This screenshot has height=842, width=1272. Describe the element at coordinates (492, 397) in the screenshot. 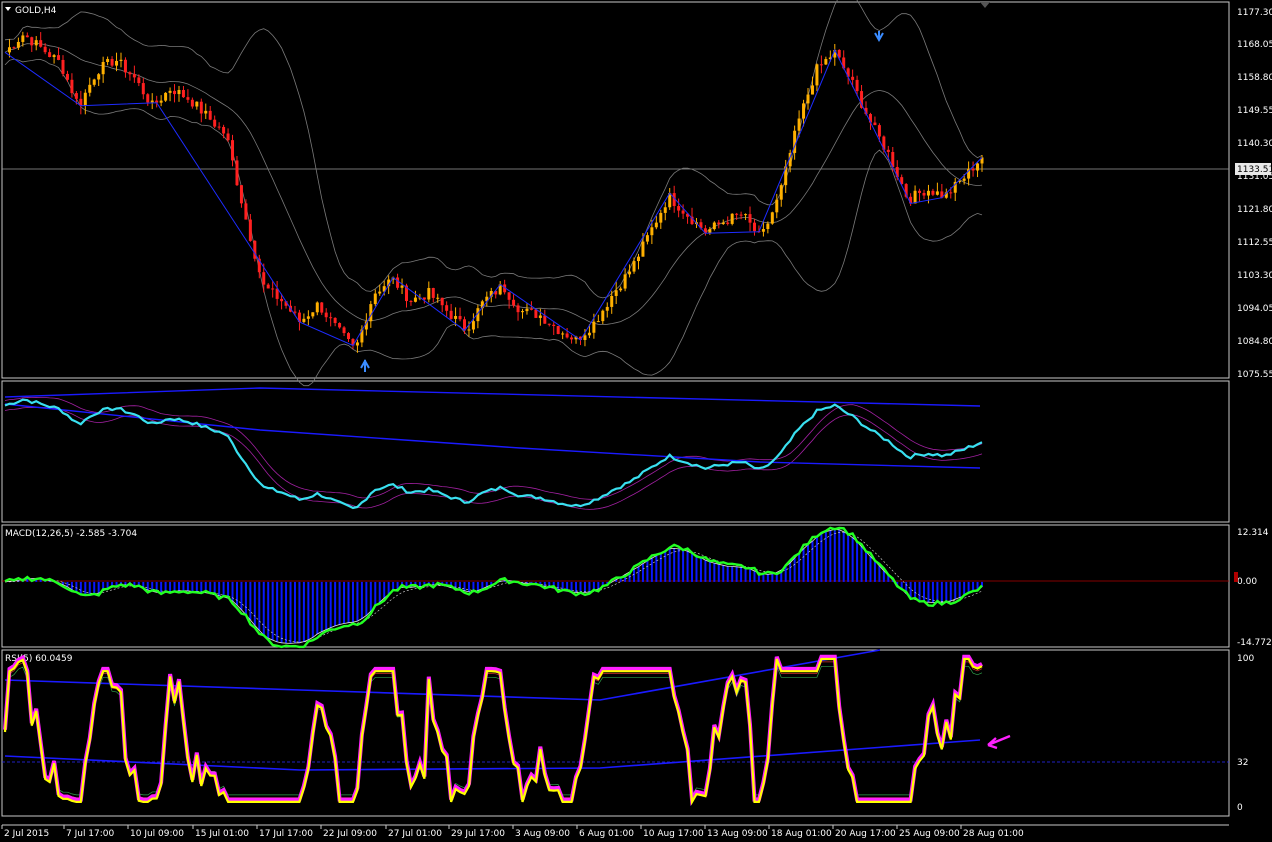

I see `oscillator-trend-line-upper` at that location.